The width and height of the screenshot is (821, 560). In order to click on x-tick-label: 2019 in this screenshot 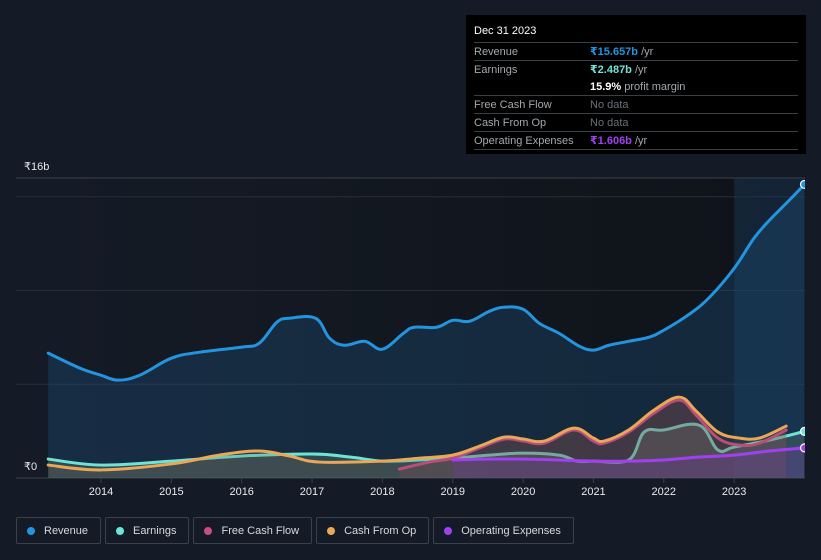, I will do `click(453, 492)`.